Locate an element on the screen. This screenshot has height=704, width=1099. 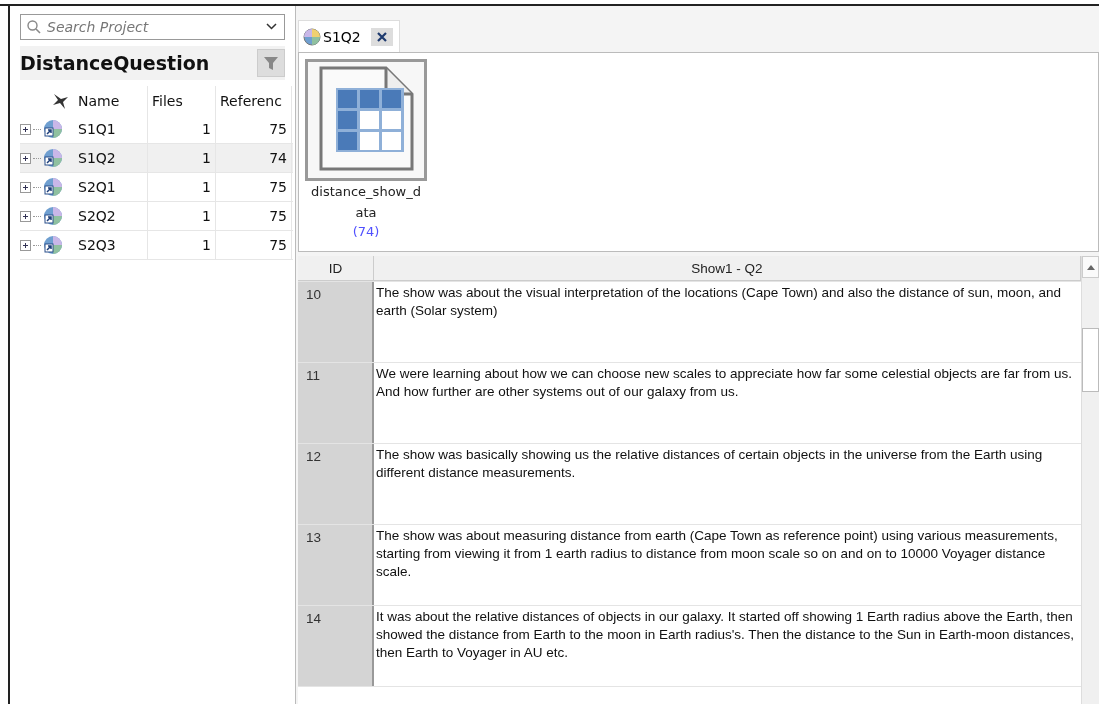
id-cell: 13 is located at coordinates (336, 565).